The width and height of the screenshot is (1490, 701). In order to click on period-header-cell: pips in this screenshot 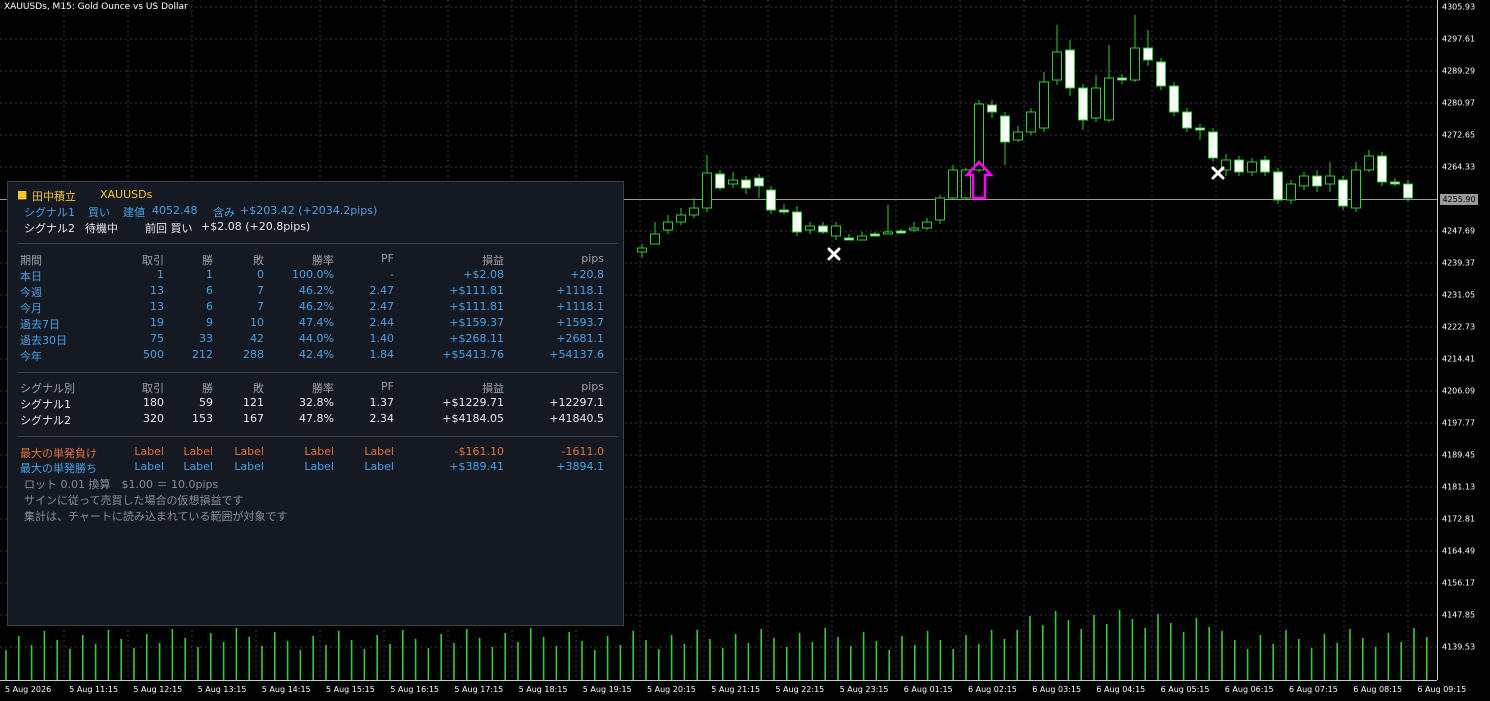, I will do `click(592, 258)`.